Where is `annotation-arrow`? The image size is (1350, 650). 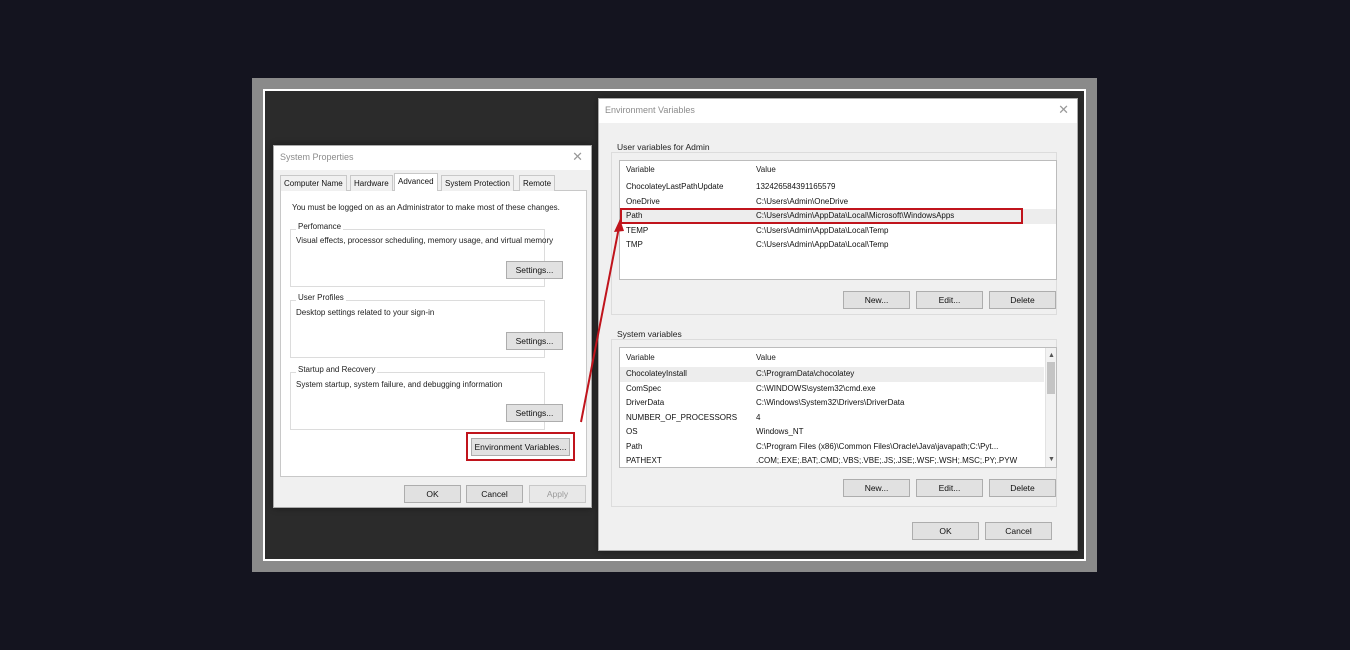 annotation-arrow is located at coordinates (602, 321).